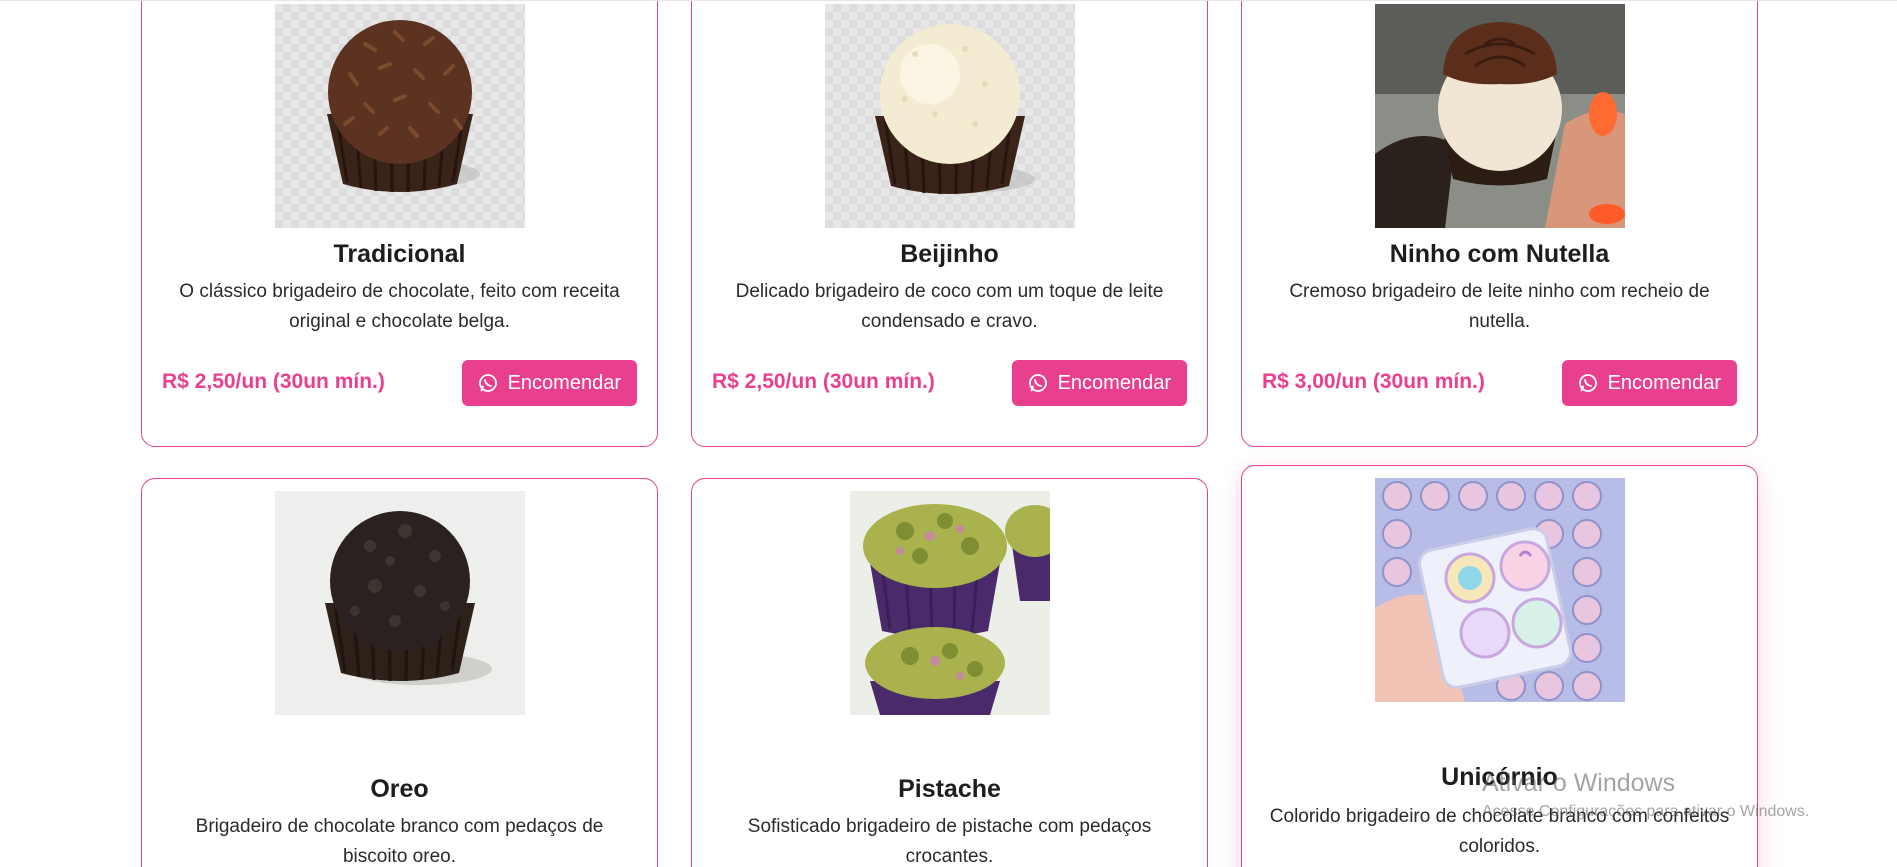 The width and height of the screenshot is (1897, 867). What do you see at coordinates (399, 603) in the screenshot?
I see `product-image-oreo` at bounding box center [399, 603].